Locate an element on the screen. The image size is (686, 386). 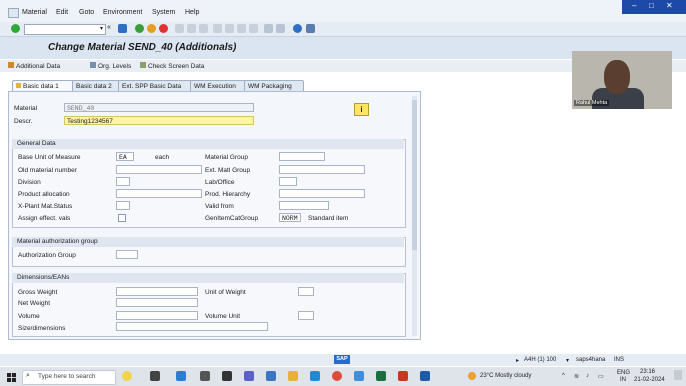
org-levels-button: Org. Levels is located at coordinates (110, 66).